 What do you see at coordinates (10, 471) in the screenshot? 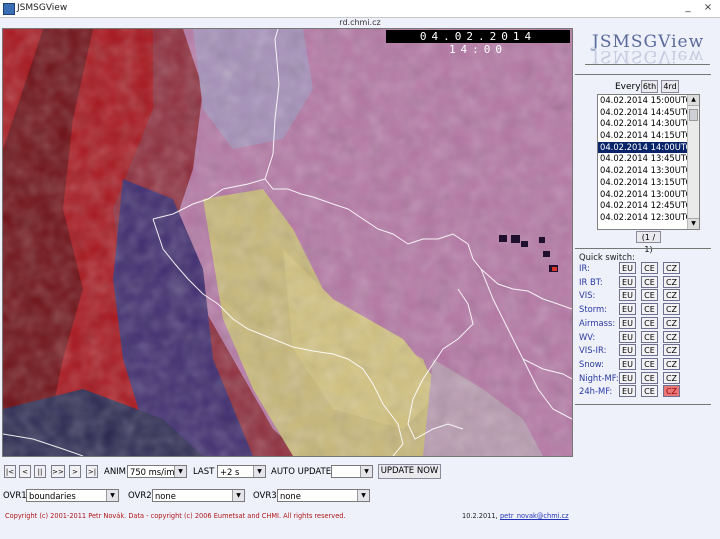
I see `first-frame-button: |<` at bounding box center [10, 471].